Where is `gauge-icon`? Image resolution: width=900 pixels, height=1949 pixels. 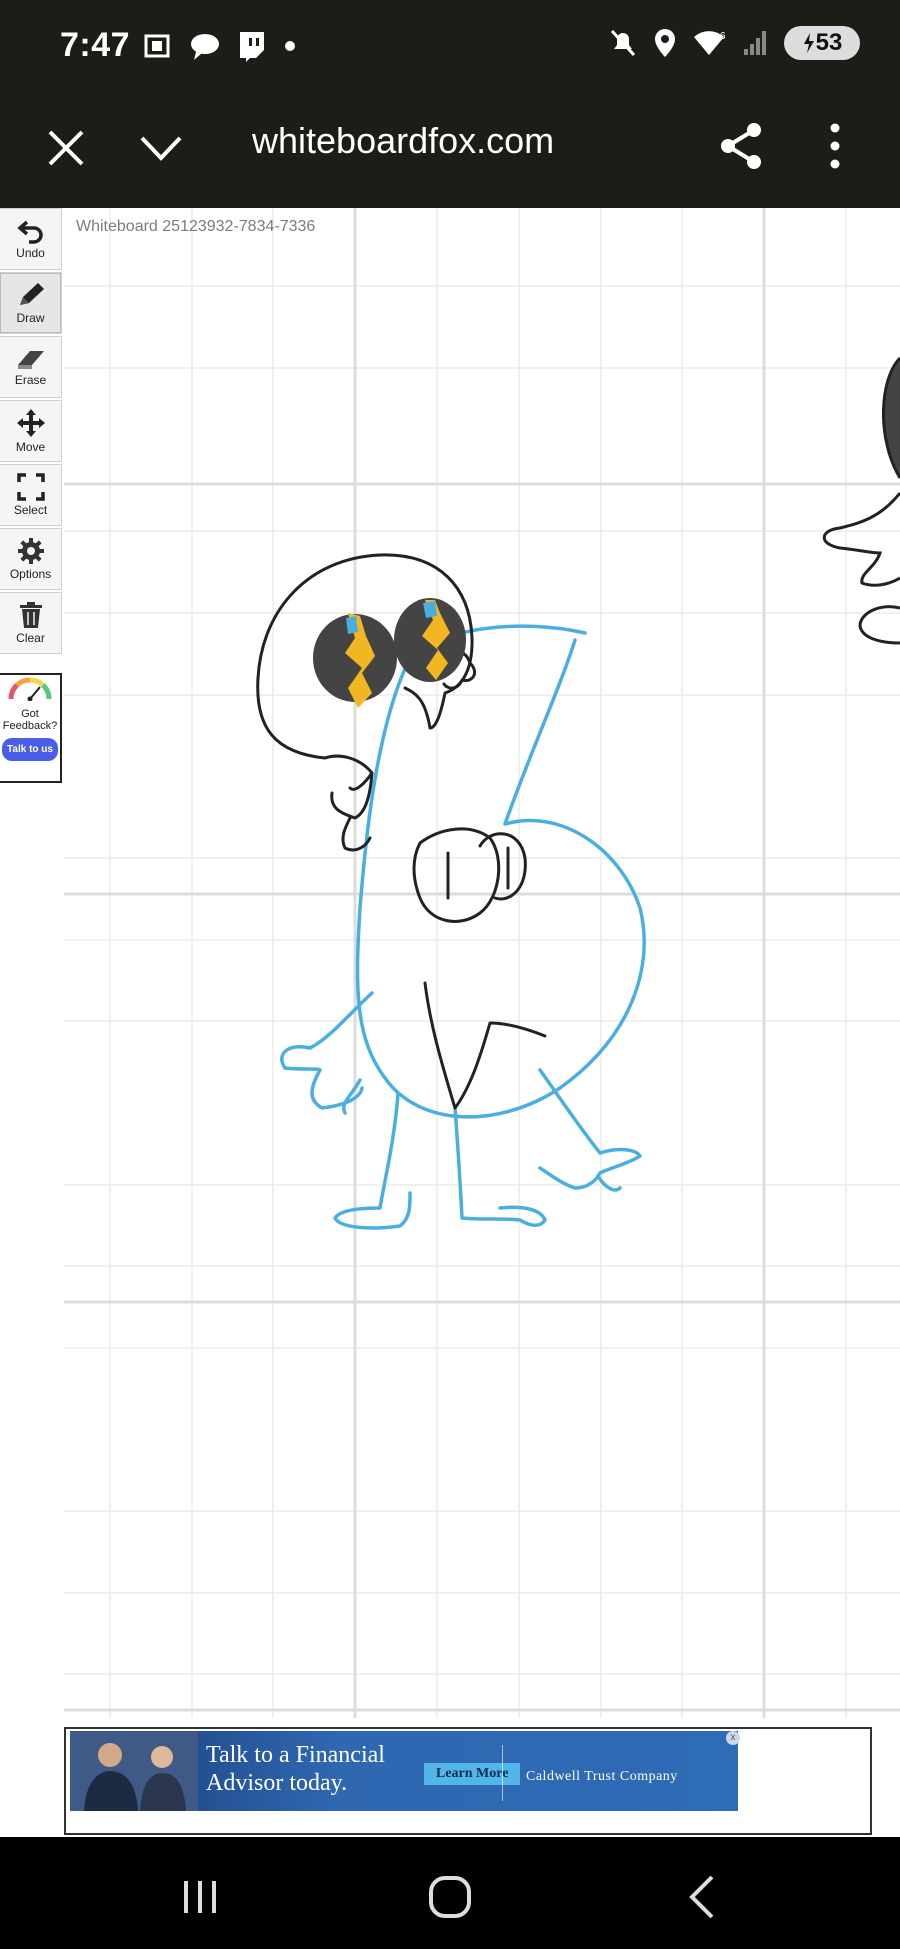
gauge-icon is located at coordinates (30, 689).